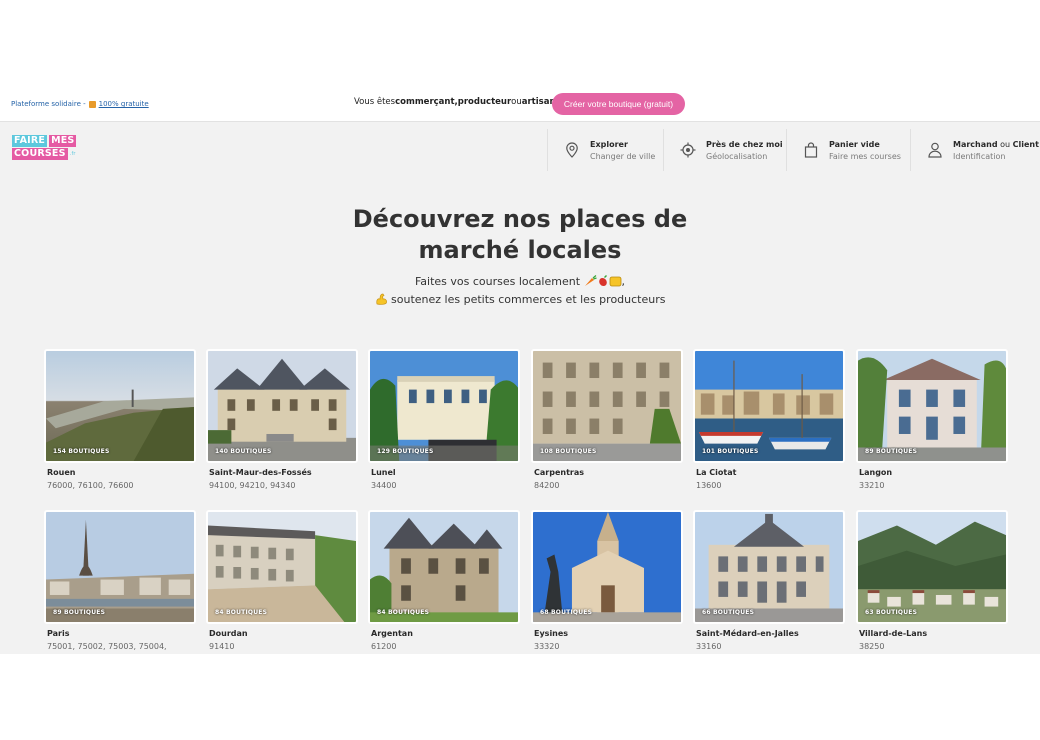 Image resolution: width=1040 pixels, height=740 pixels. I want to click on city-name: Saint-Maur-des-Fossés, so click(260, 472).